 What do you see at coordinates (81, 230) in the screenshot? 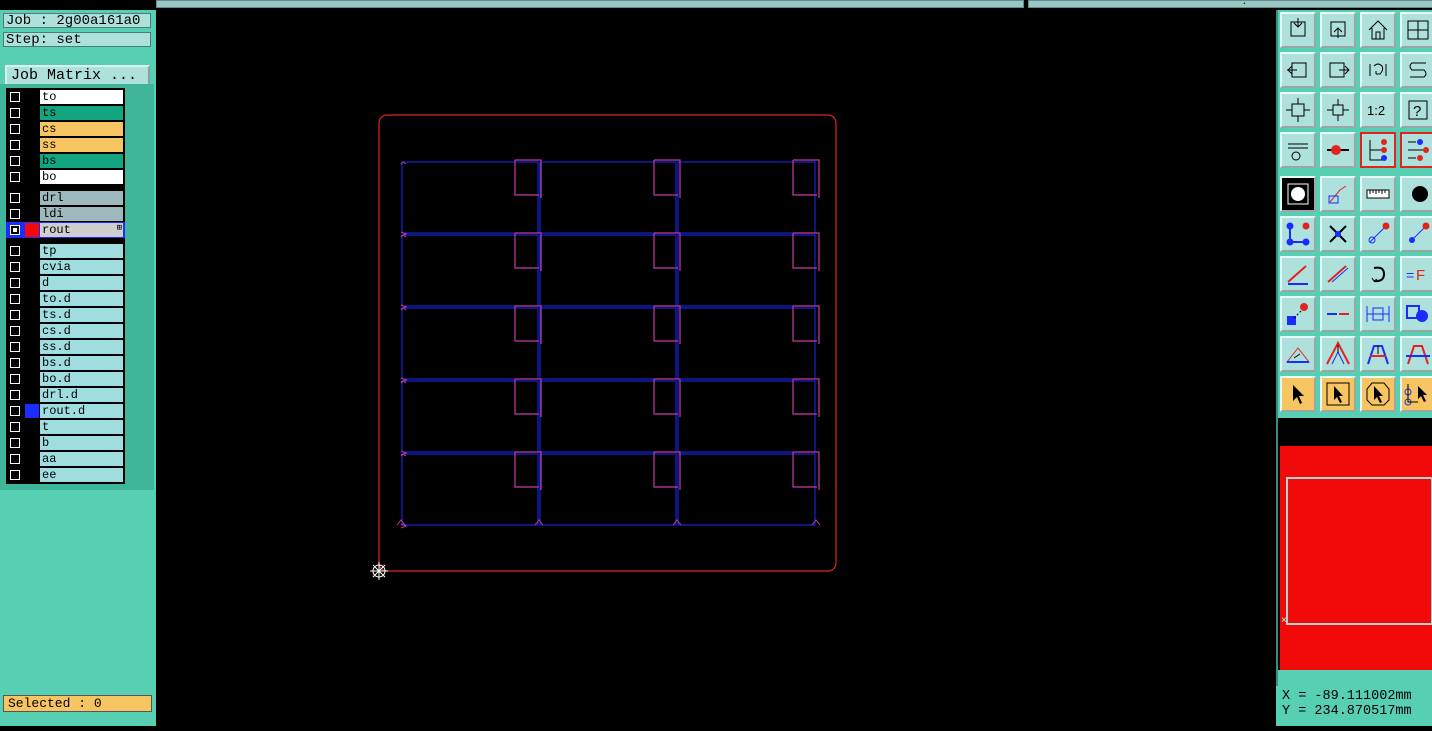
I see `layer-name: rout` at bounding box center [81, 230].